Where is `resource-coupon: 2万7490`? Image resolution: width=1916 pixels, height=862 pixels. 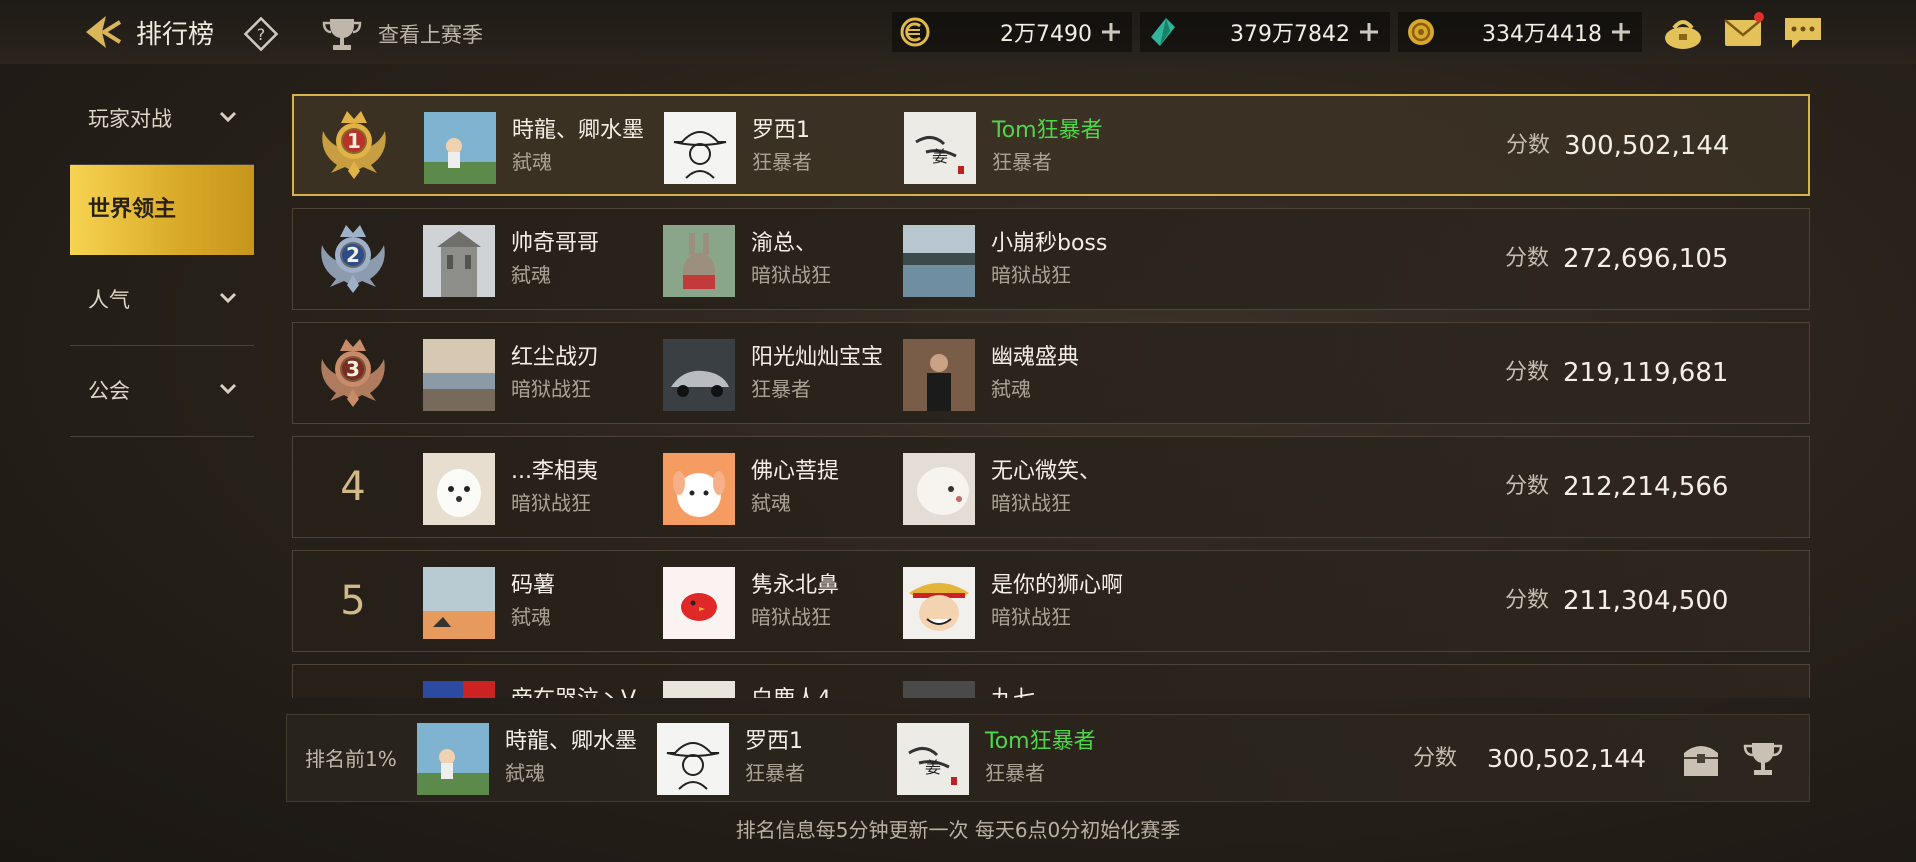 resource-coupon: 2万7490 is located at coordinates (1012, 32).